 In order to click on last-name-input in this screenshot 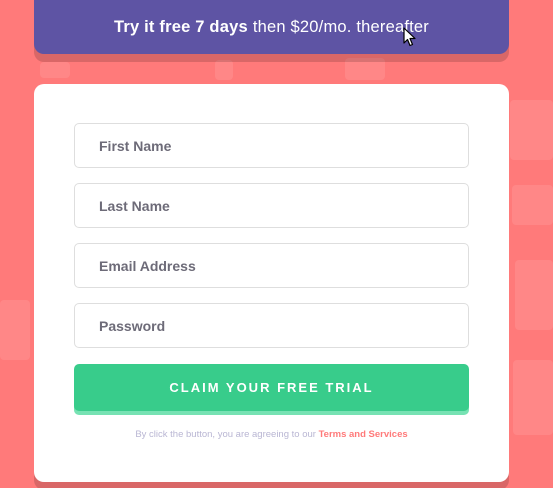, I will do `click(271, 205)`.